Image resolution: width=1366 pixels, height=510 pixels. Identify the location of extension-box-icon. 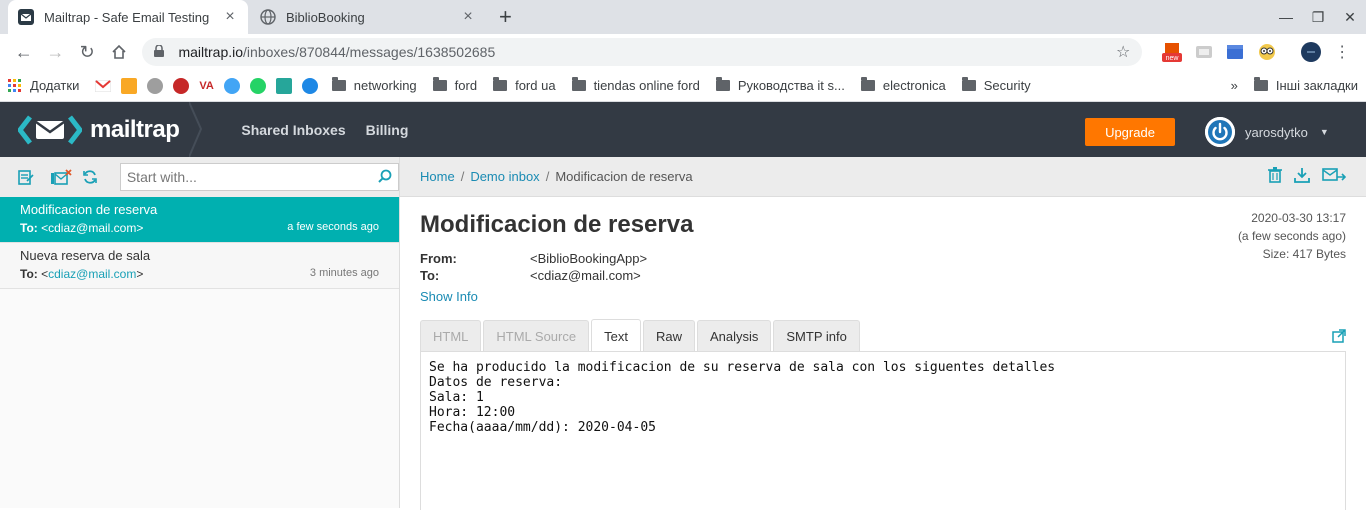
(1236, 52).